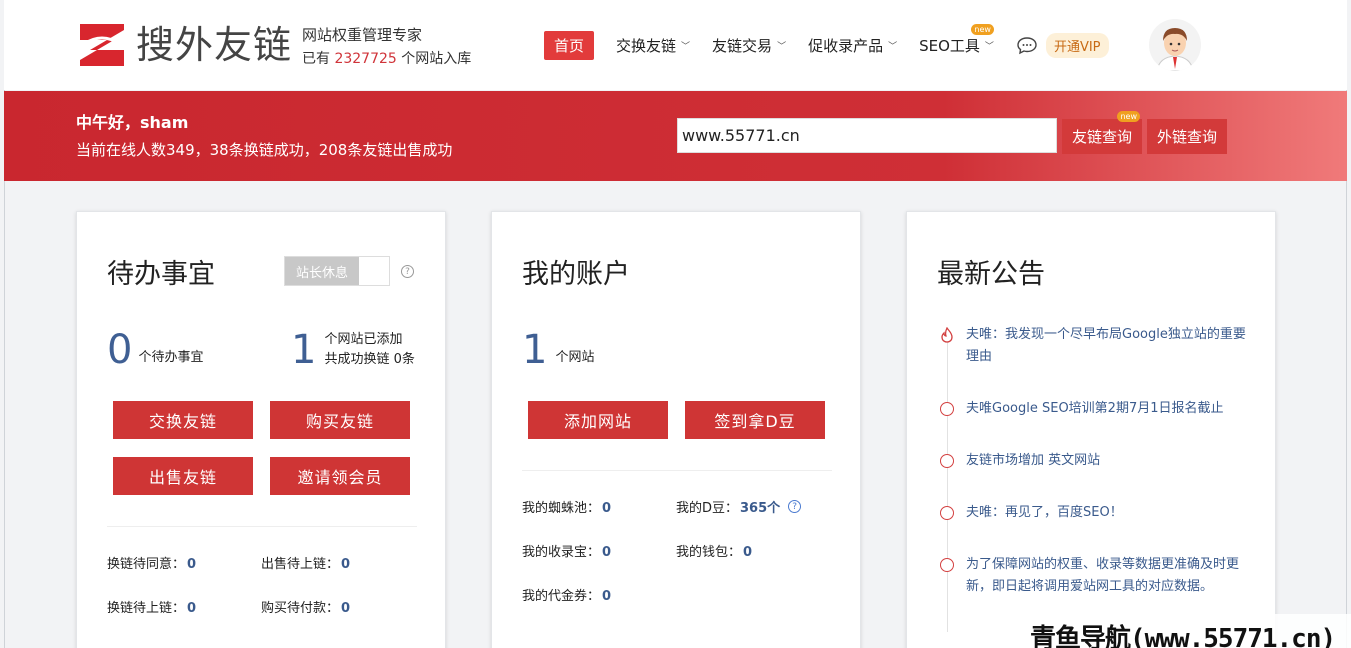  I want to click on nav-home: 首页, so click(569, 45).